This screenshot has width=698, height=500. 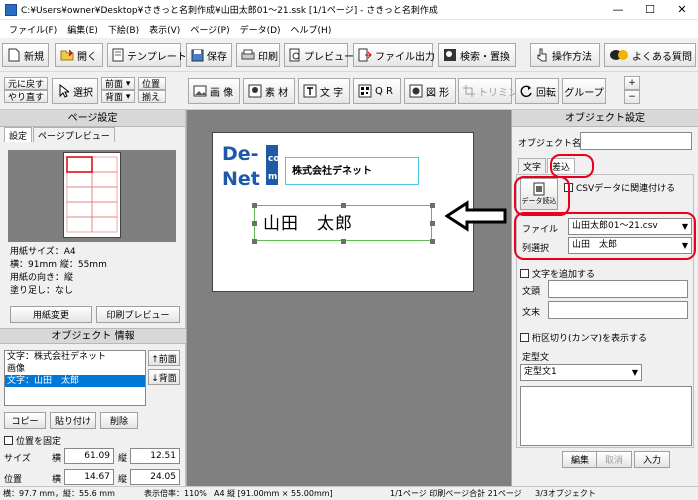 I want to click on app-icon, so click(x=11, y=9).